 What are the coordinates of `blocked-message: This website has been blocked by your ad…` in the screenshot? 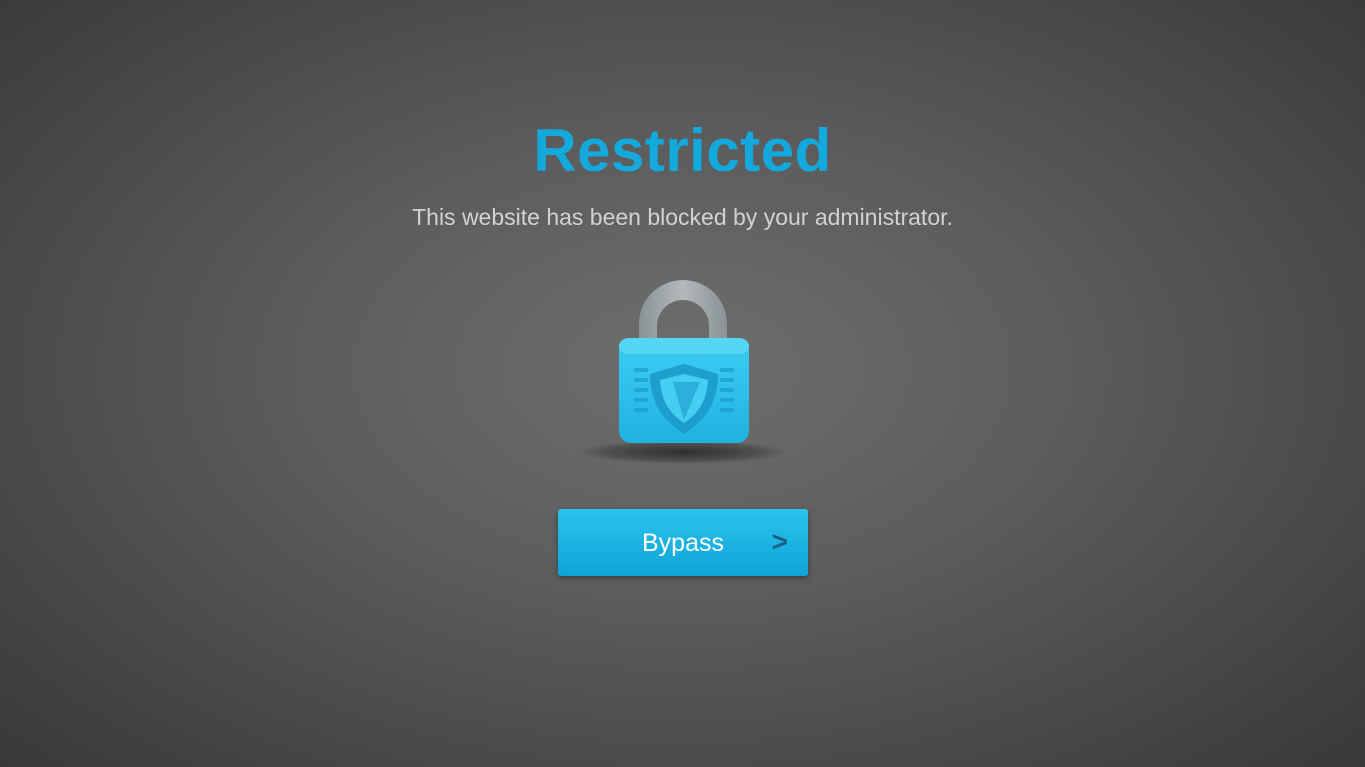 It's located at (682, 217).